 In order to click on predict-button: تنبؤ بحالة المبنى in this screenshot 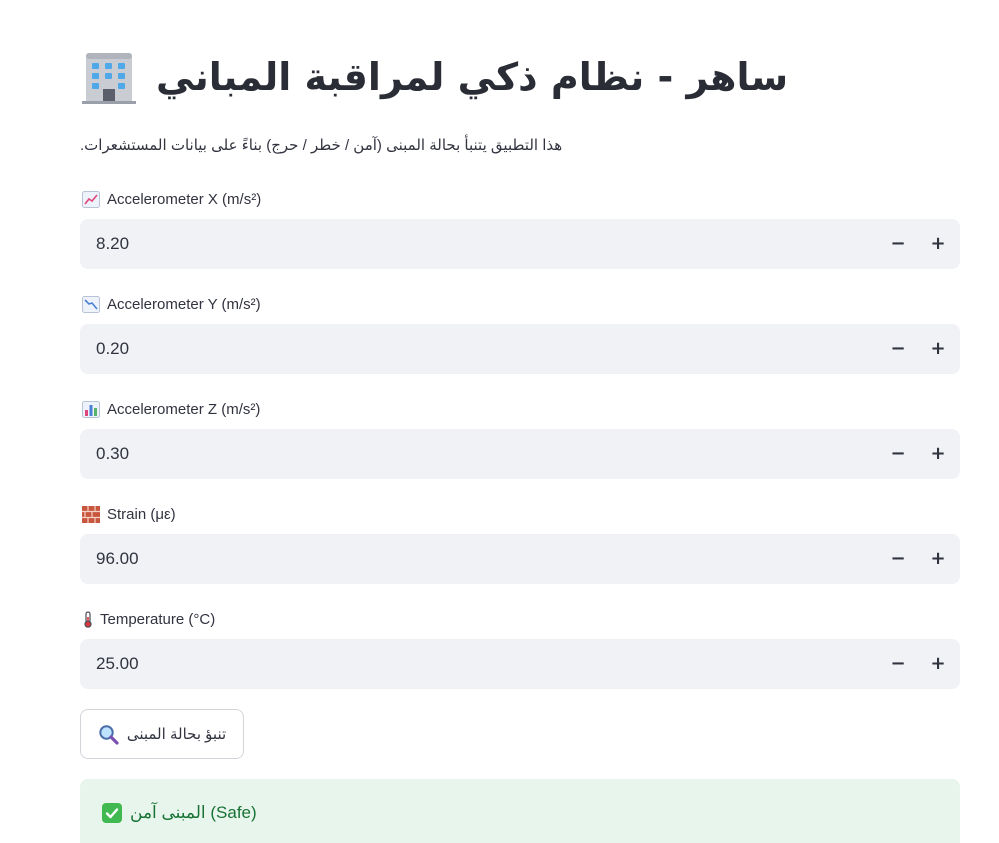, I will do `click(162, 734)`.